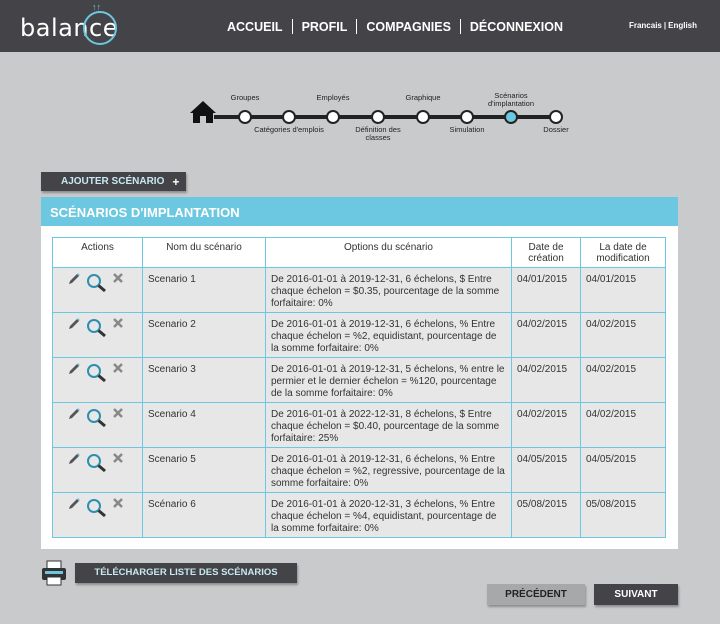  Describe the element at coordinates (378, 133) in the screenshot. I see `step-label: Définition des classes` at that location.